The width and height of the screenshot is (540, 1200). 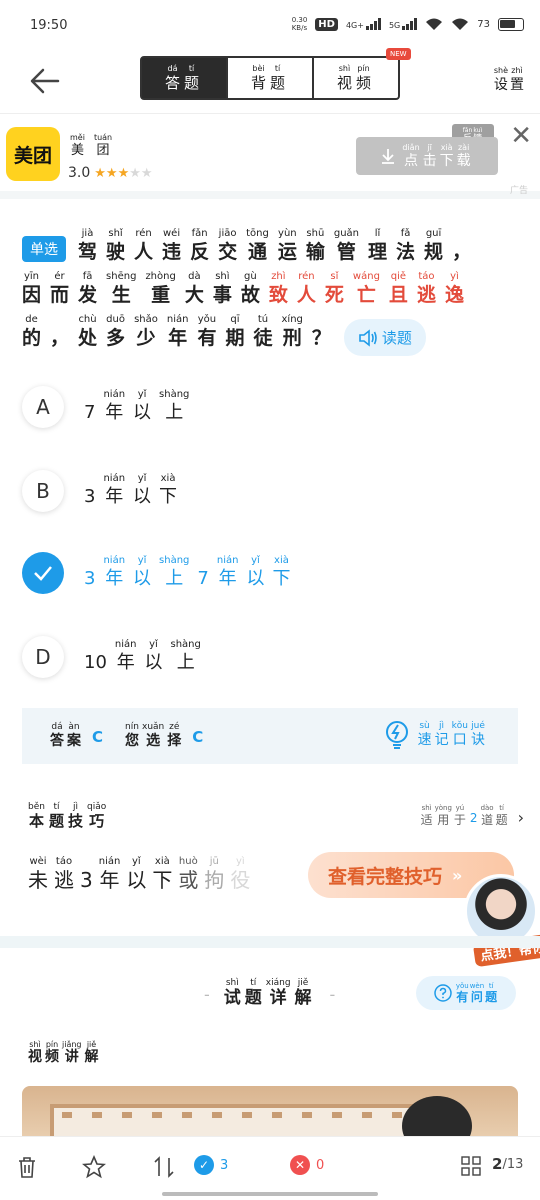 What do you see at coordinates (272, 407) in the screenshot?
I see `option-a: A ·7 nián 年 yǐ 以 shàng 上` at bounding box center [272, 407].